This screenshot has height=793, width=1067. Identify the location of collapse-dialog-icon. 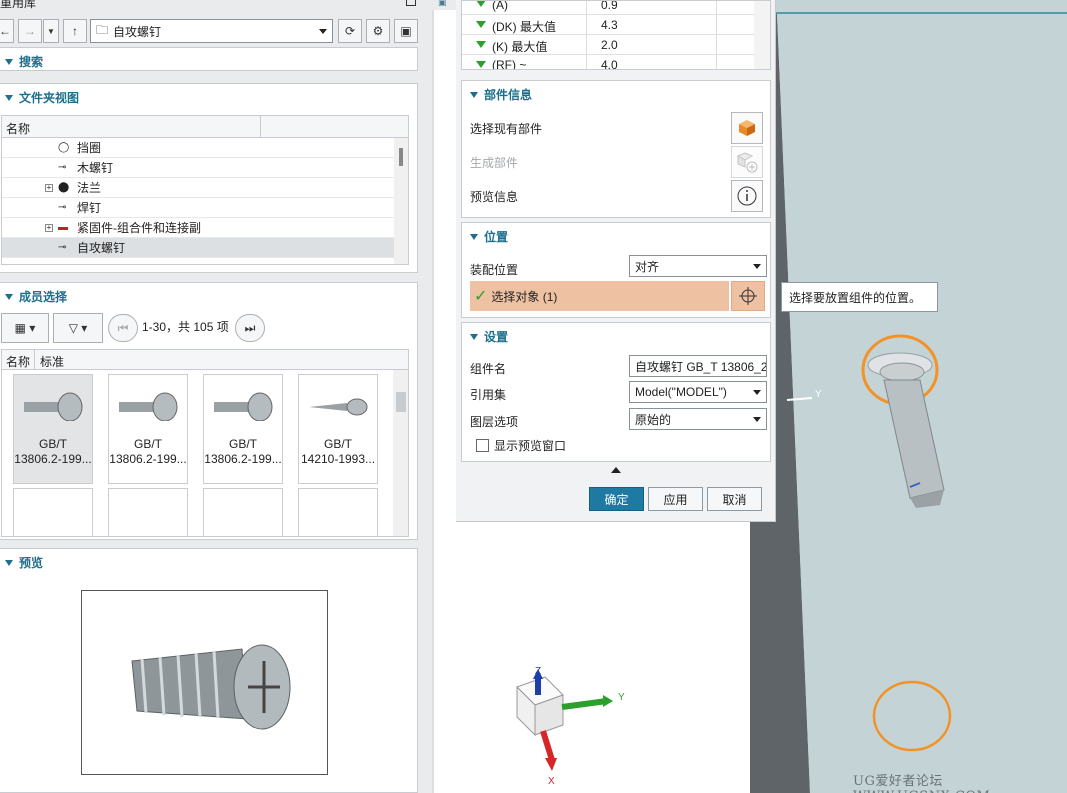
(616, 470).